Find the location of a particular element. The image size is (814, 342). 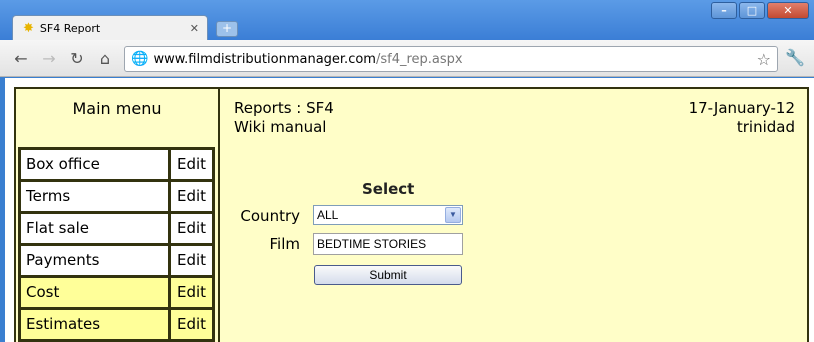

menu-row-box-office: Box office Edit is located at coordinates (116, 166).